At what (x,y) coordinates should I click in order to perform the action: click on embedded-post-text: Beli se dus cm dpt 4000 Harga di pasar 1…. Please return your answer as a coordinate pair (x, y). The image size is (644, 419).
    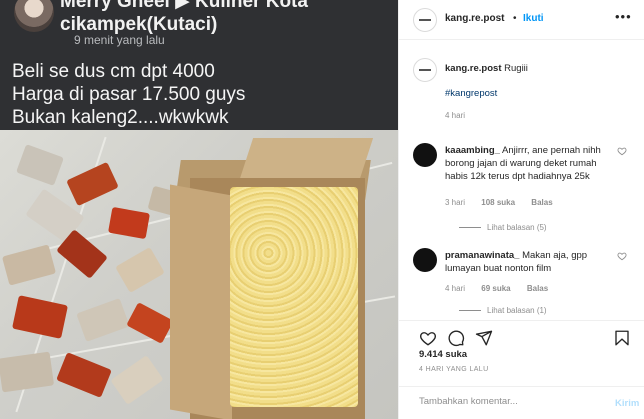
    Looking at the image, I should click on (128, 94).